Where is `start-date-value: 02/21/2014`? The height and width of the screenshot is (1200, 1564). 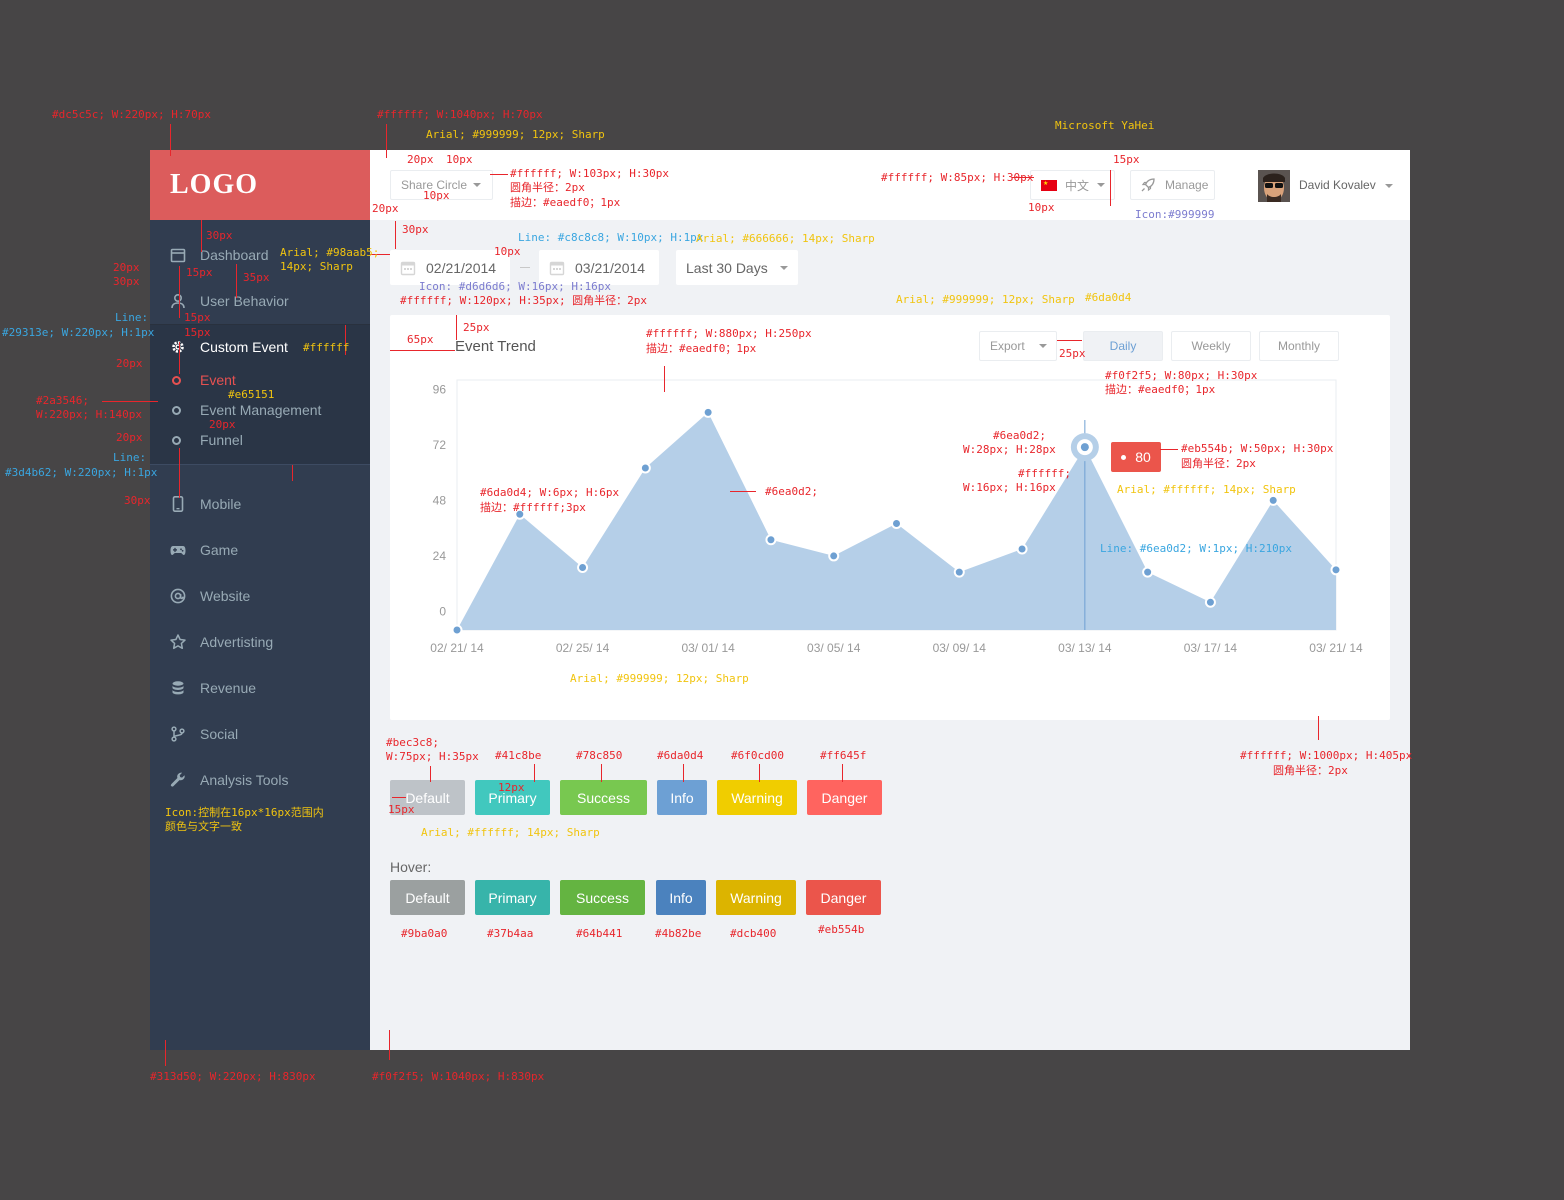 start-date-value: 02/21/2014 is located at coordinates (461, 267).